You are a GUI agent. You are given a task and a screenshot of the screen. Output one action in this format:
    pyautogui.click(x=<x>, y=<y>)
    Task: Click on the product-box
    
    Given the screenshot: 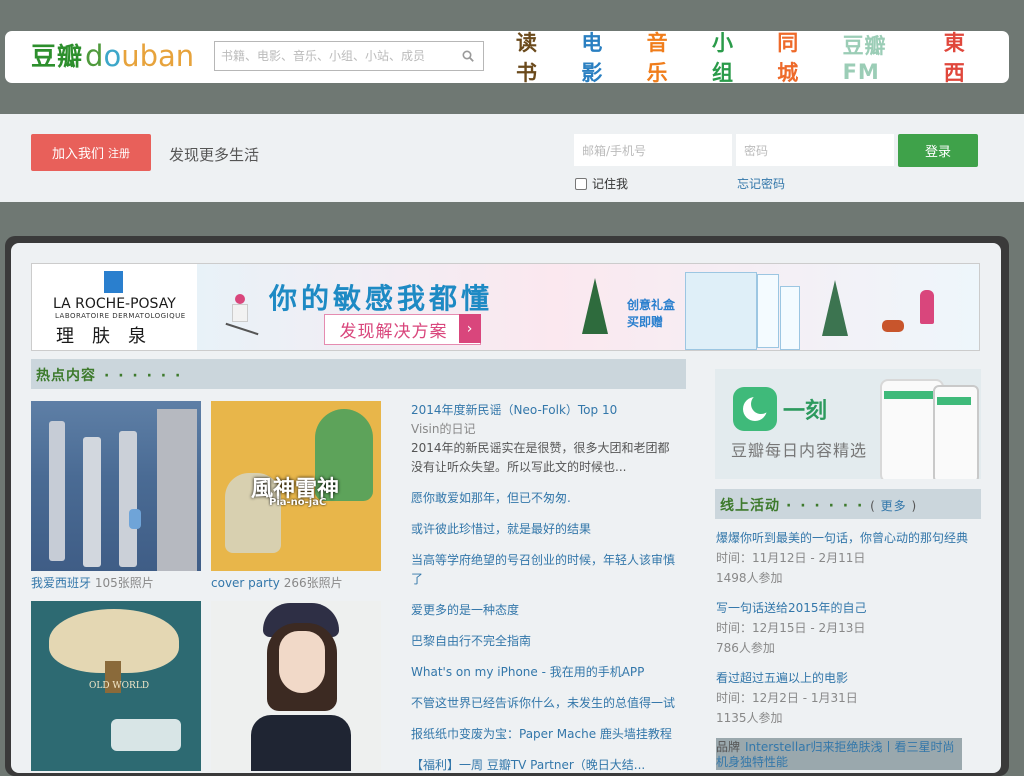 What is the action you would take?
    pyautogui.click(x=721, y=311)
    